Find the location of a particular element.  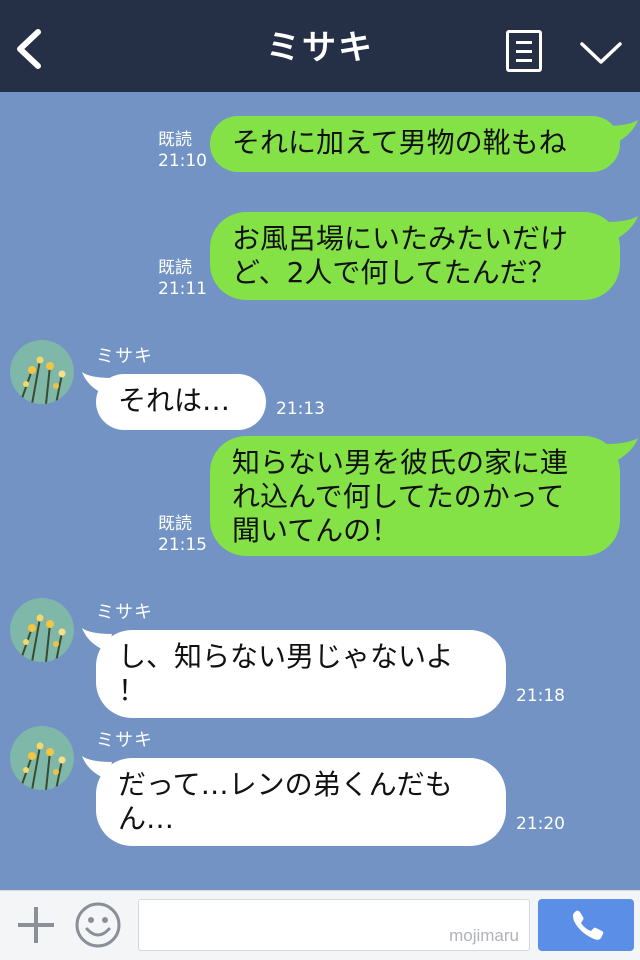

message-time: 21:20 is located at coordinates (540, 824).